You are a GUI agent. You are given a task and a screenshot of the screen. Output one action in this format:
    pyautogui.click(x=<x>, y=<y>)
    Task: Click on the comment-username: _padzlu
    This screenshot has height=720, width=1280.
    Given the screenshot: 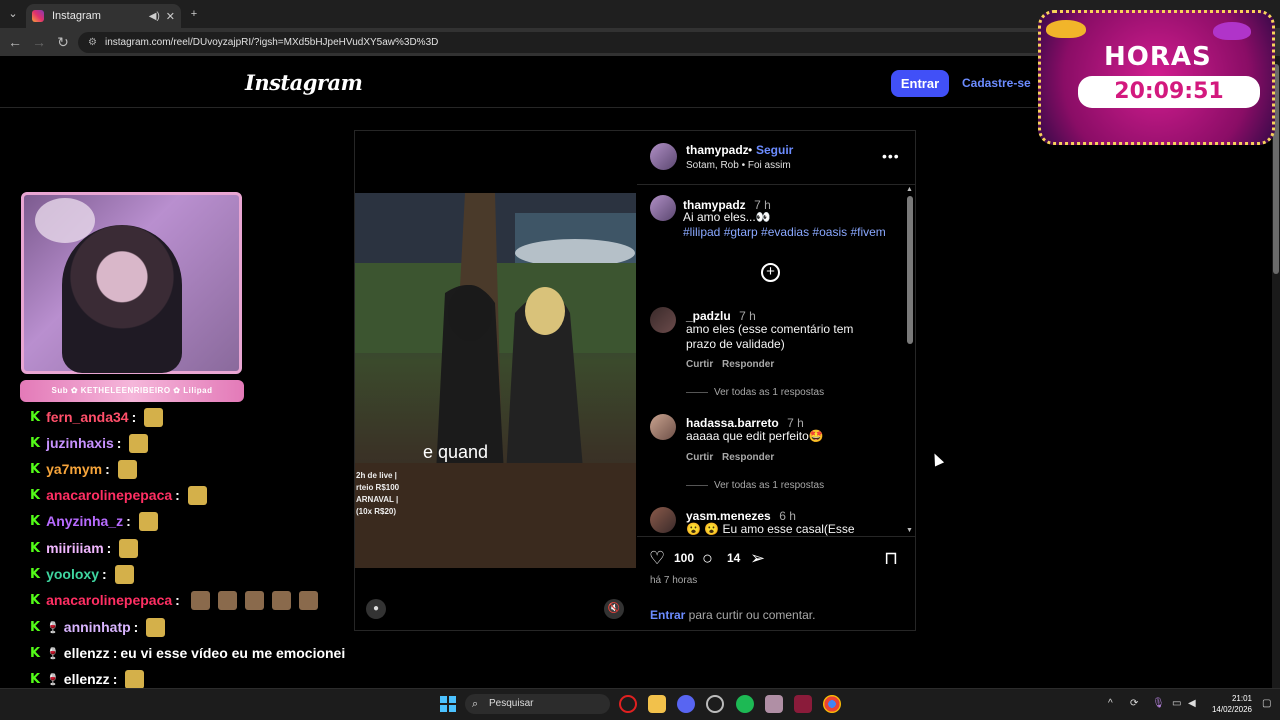 What is the action you would take?
    pyautogui.click(x=708, y=316)
    